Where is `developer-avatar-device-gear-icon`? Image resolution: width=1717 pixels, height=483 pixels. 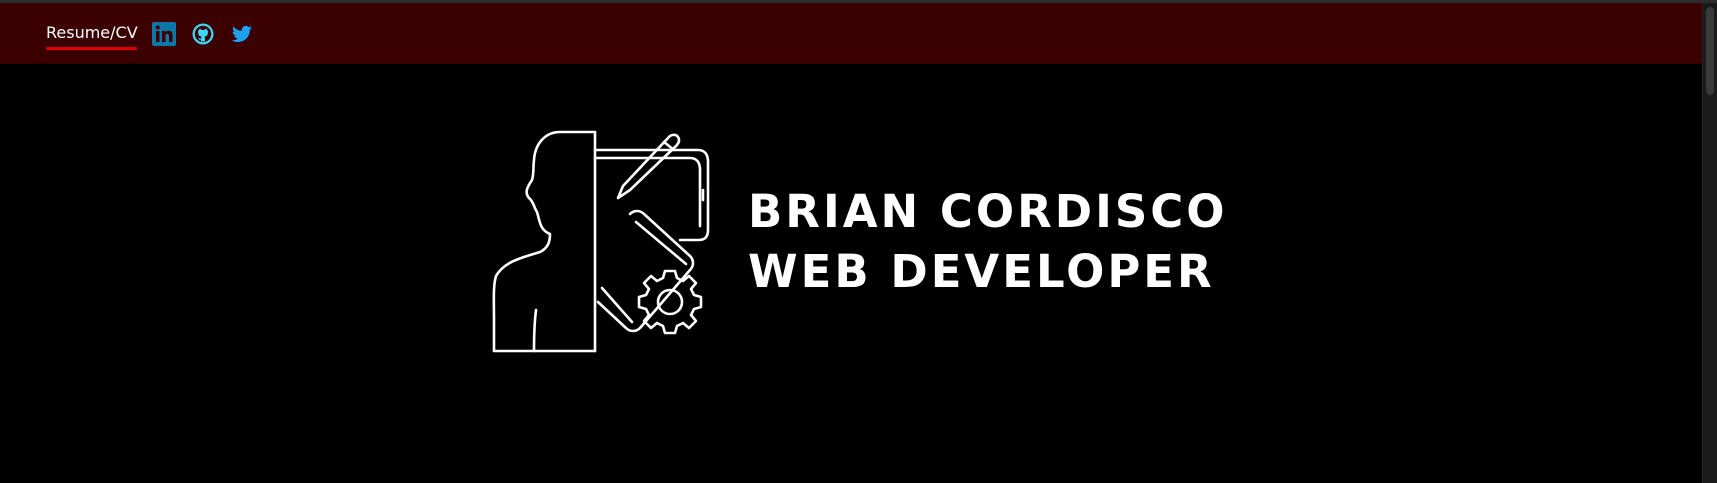 developer-avatar-device-gear-icon is located at coordinates (601, 241).